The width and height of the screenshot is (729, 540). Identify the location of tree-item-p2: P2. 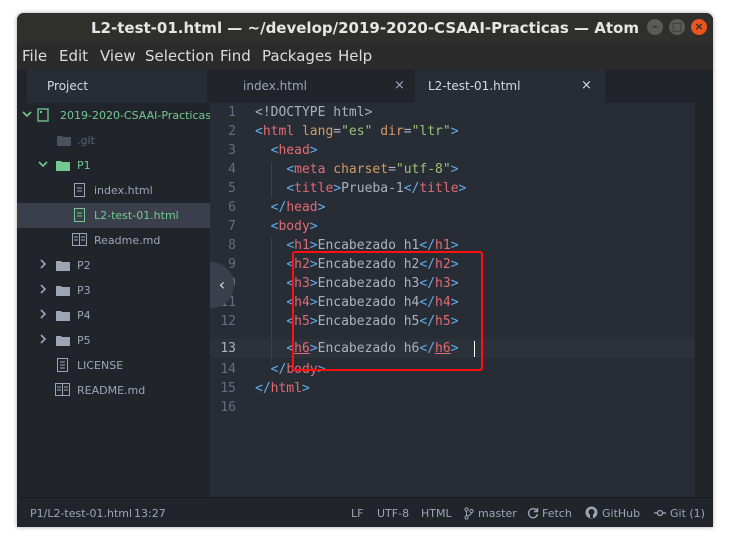
(113, 265).